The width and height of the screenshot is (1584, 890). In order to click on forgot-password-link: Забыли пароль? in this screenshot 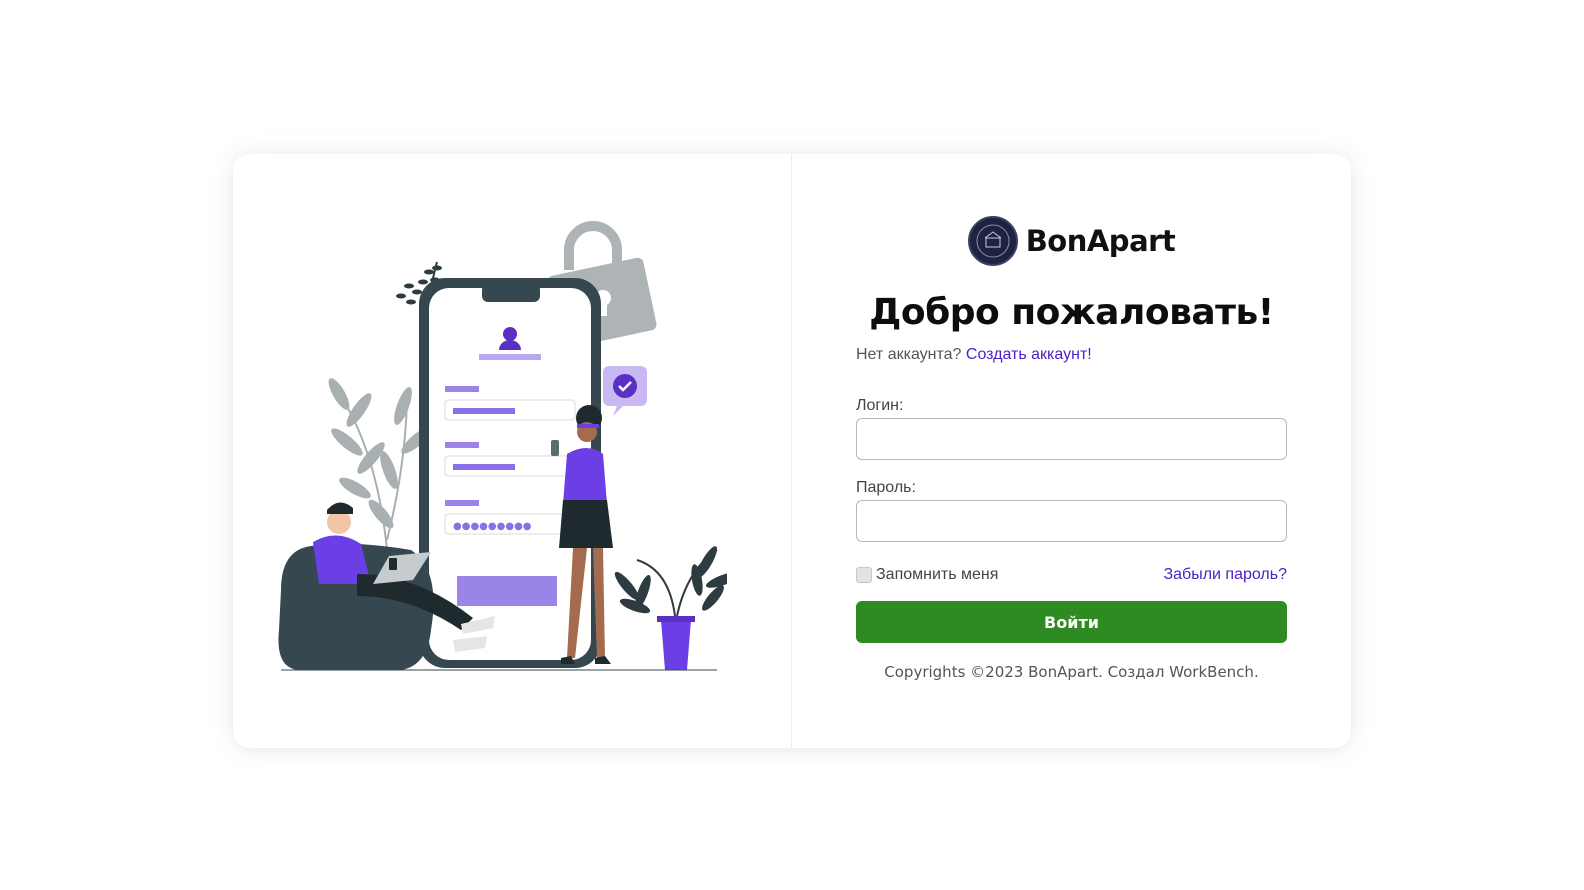, I will do `click(1225, 575)`.